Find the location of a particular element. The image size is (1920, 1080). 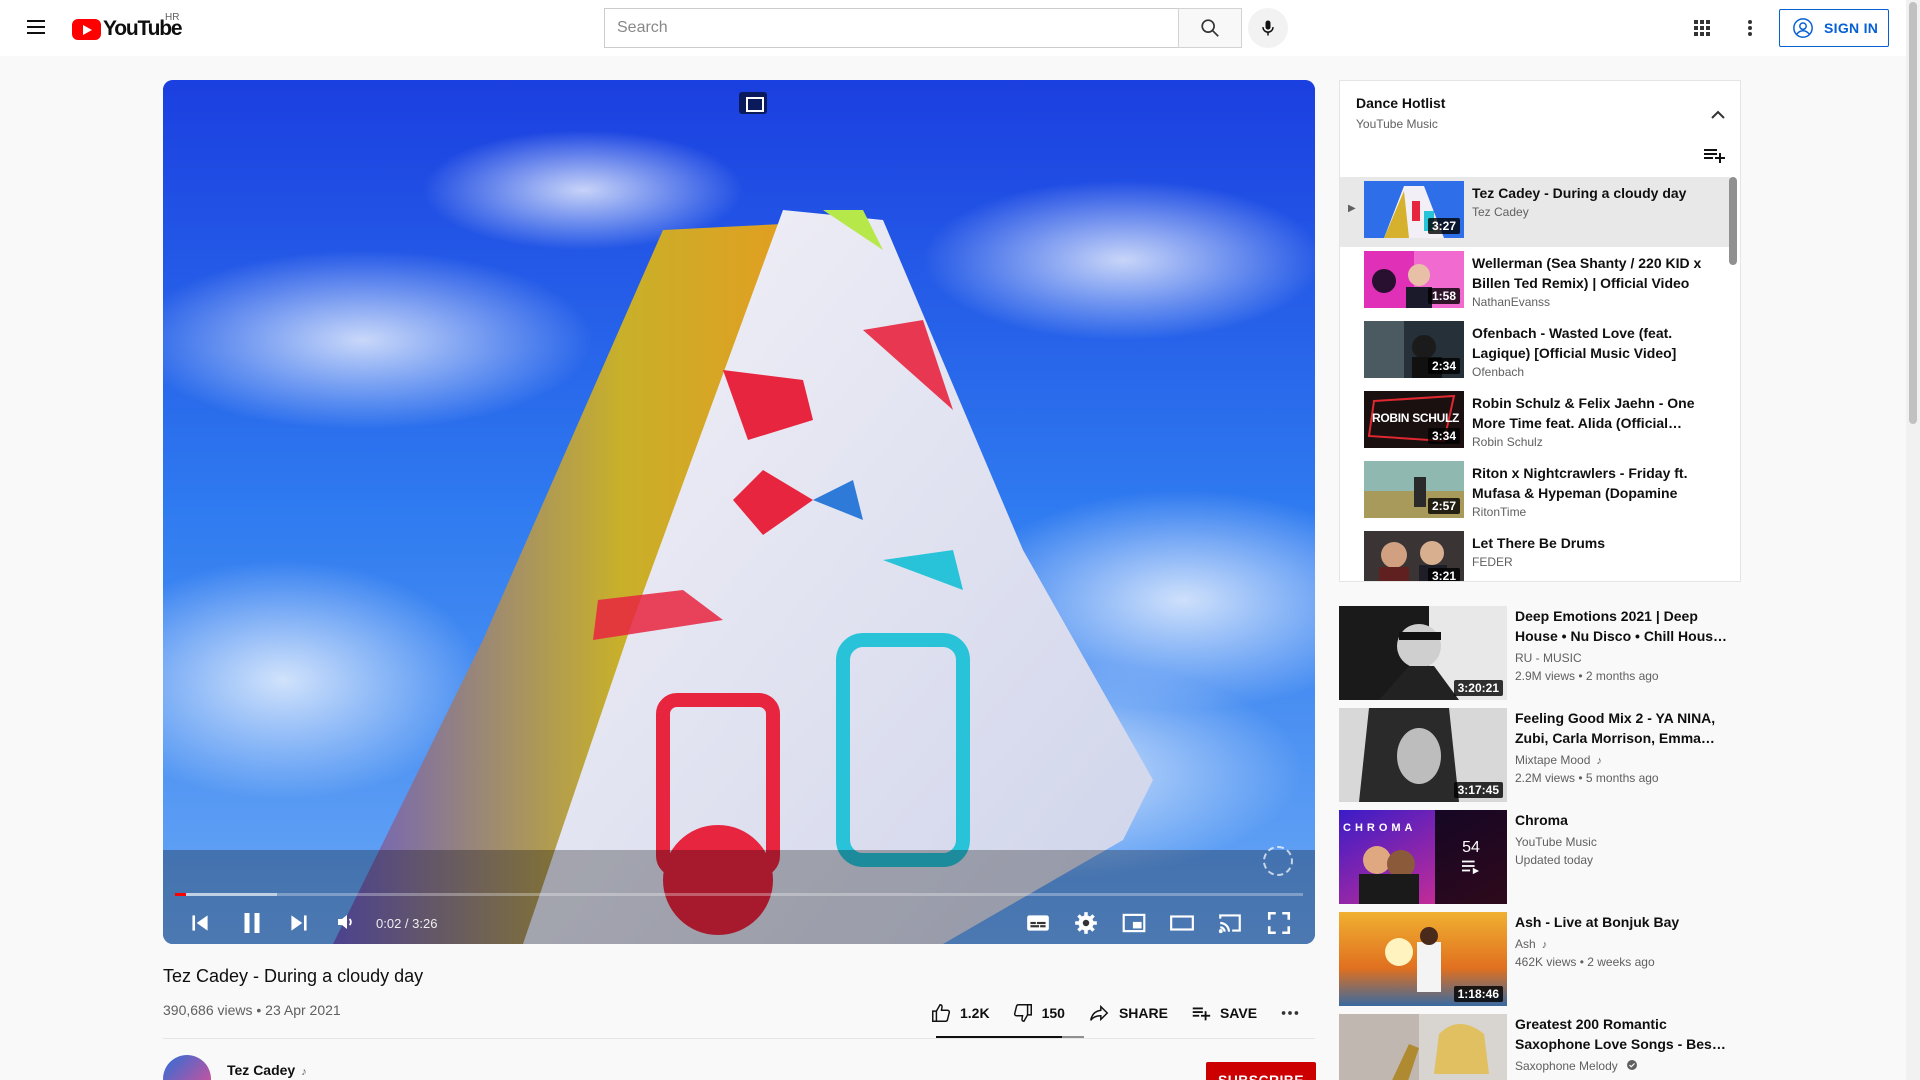

playlist-thumbnail: 3:27 is located at coordinates (1414, 209).